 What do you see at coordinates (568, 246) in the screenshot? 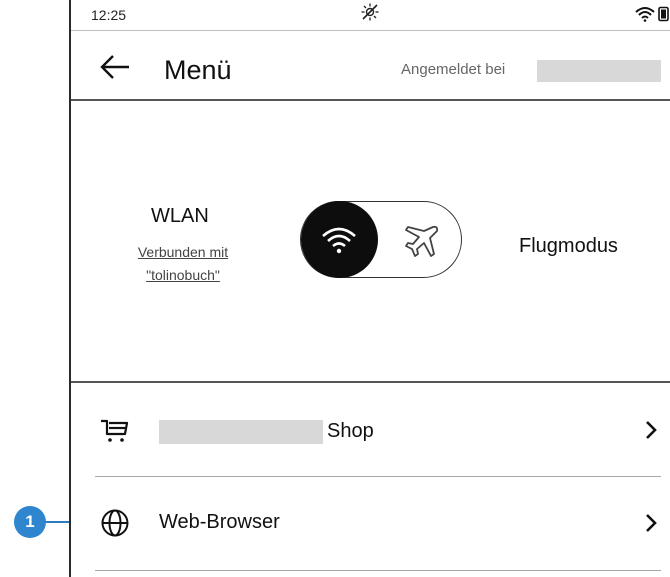
I see `airplane-mode-label: Flugmodus` at bounding box center [568, 246].